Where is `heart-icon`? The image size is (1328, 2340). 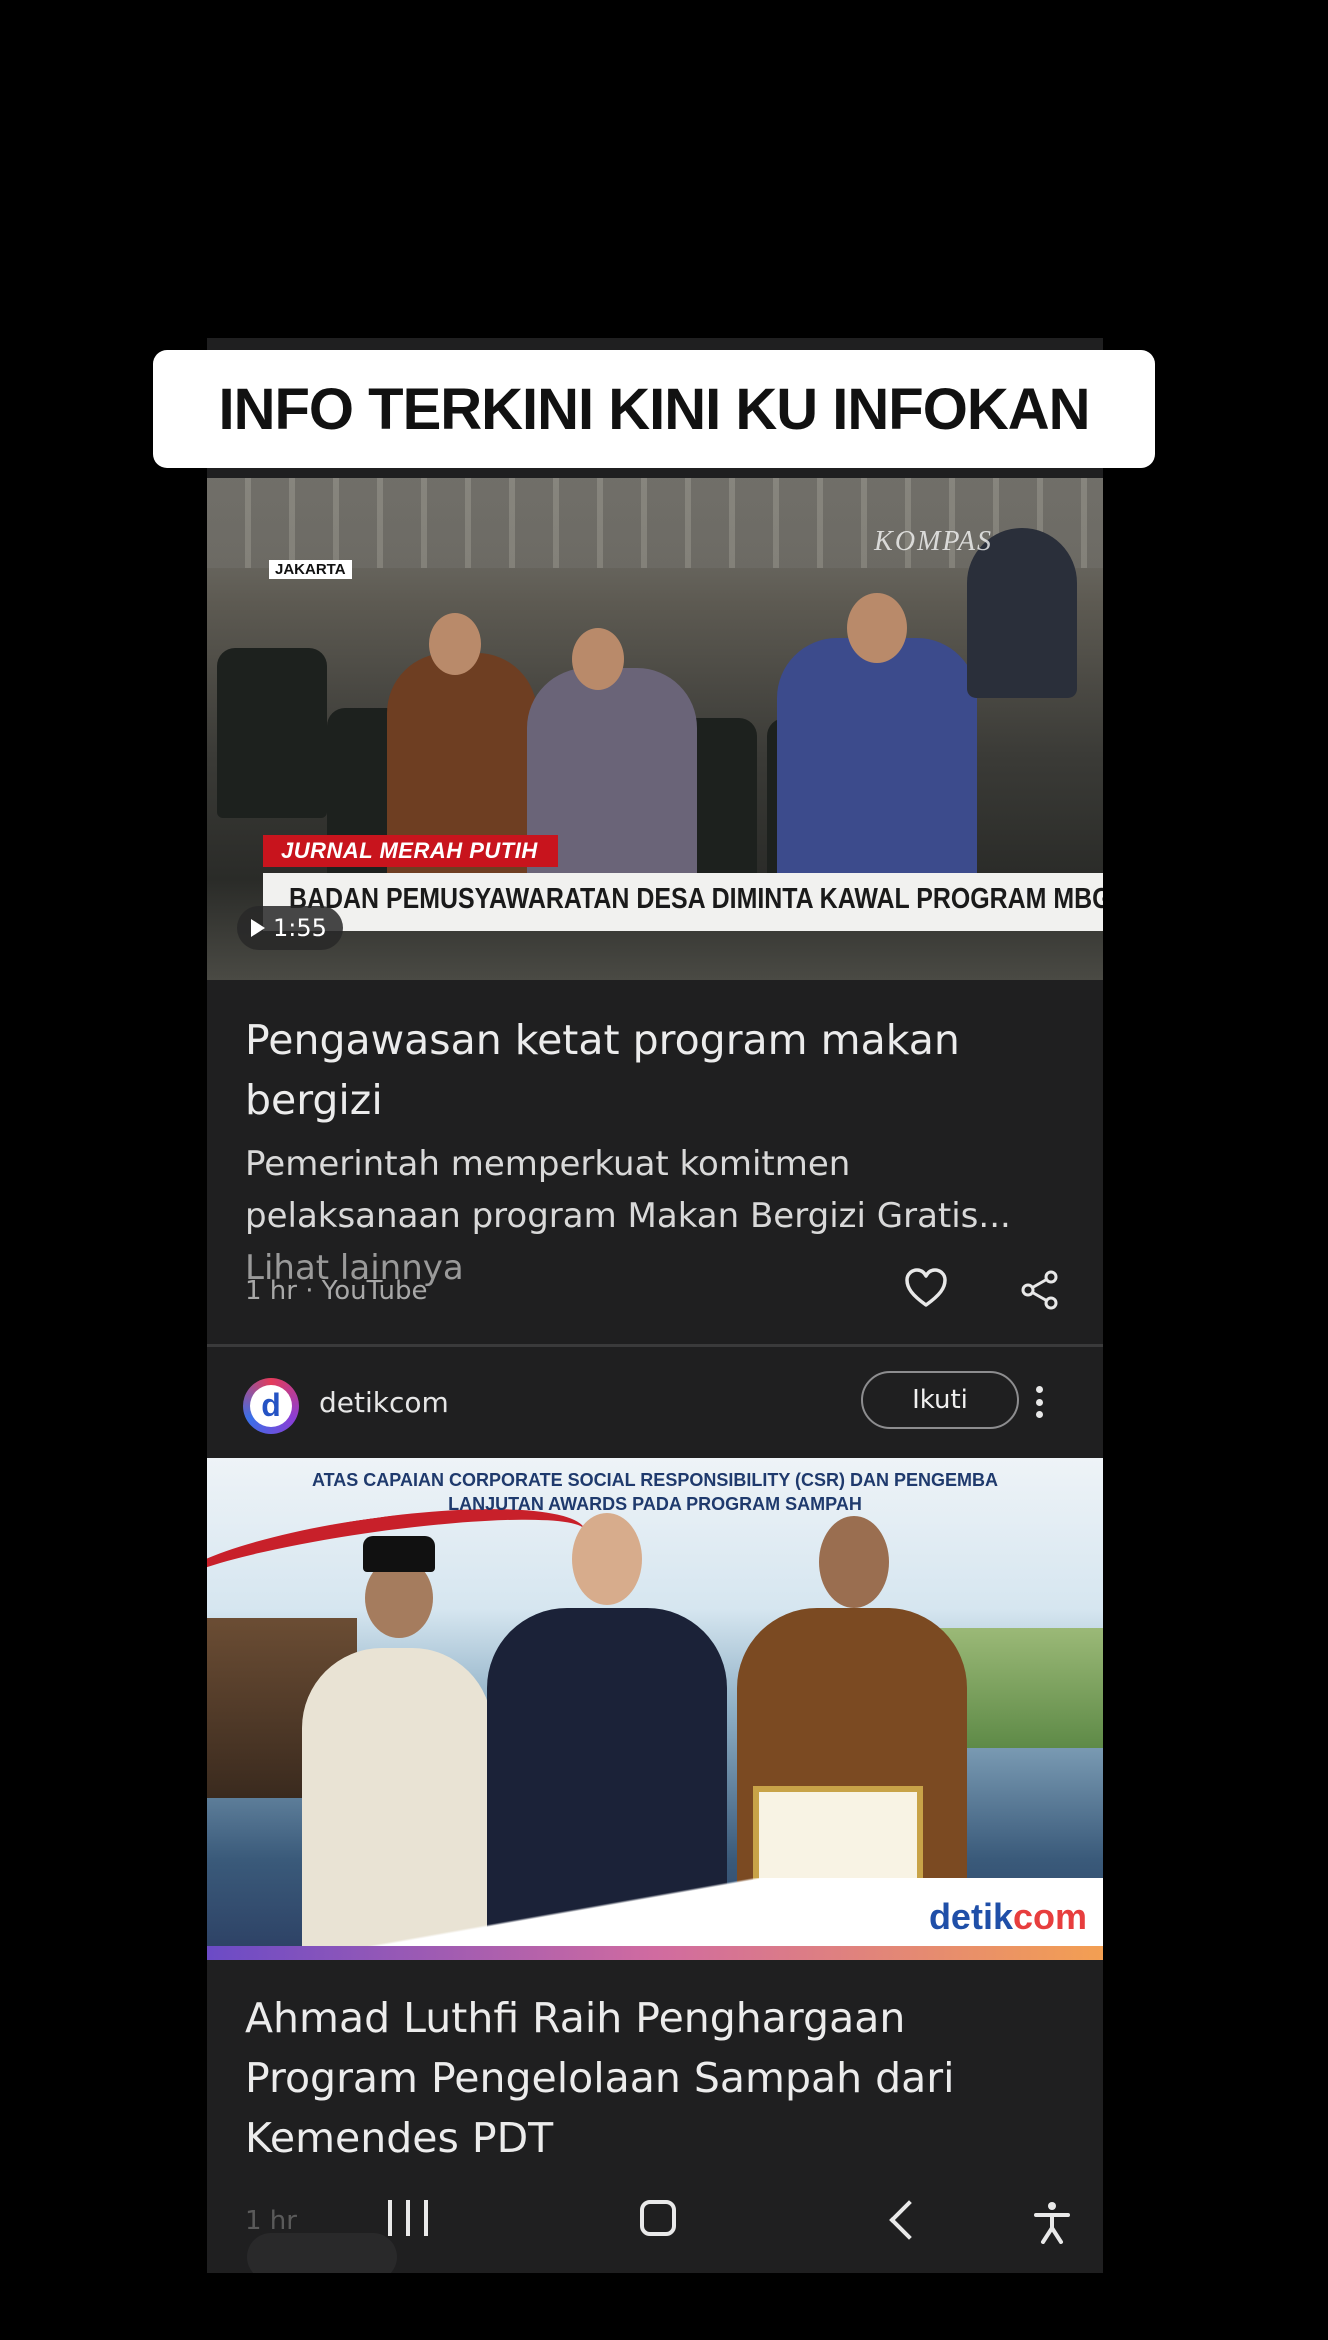
heart-icon is located at coordinates (926, 1288).